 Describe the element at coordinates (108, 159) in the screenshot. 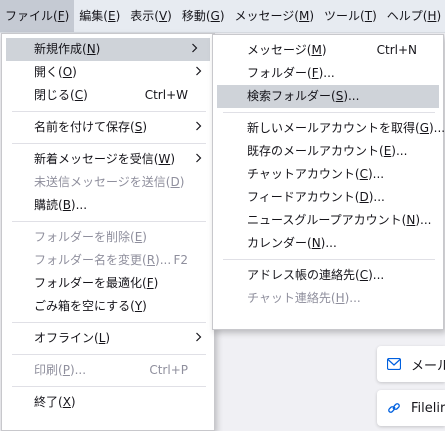

I see `file-menu-item-6: 新着メッセージを受信(W)` at that location.